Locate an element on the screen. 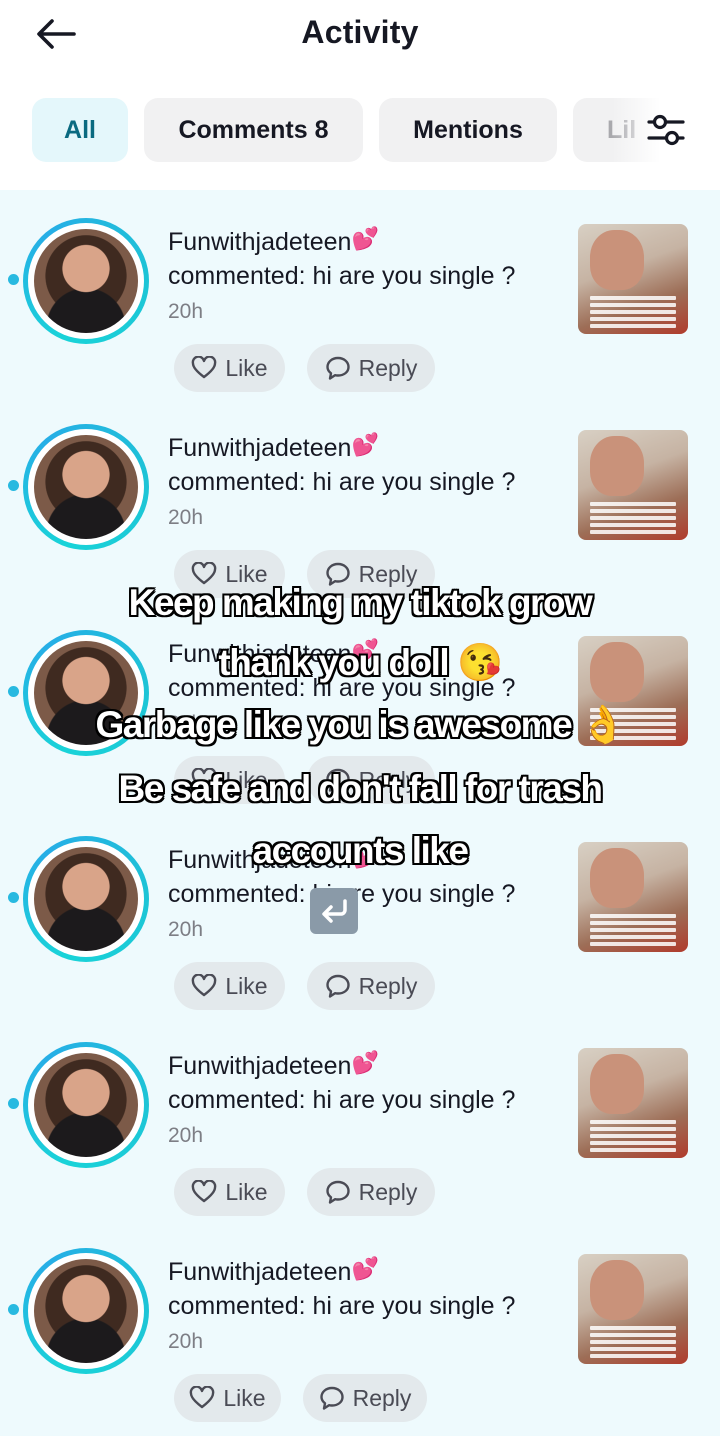 Image resolution: width=720 pixels, height=1436 pixels. return-arrow-icon is located at coordinates (334, 911).